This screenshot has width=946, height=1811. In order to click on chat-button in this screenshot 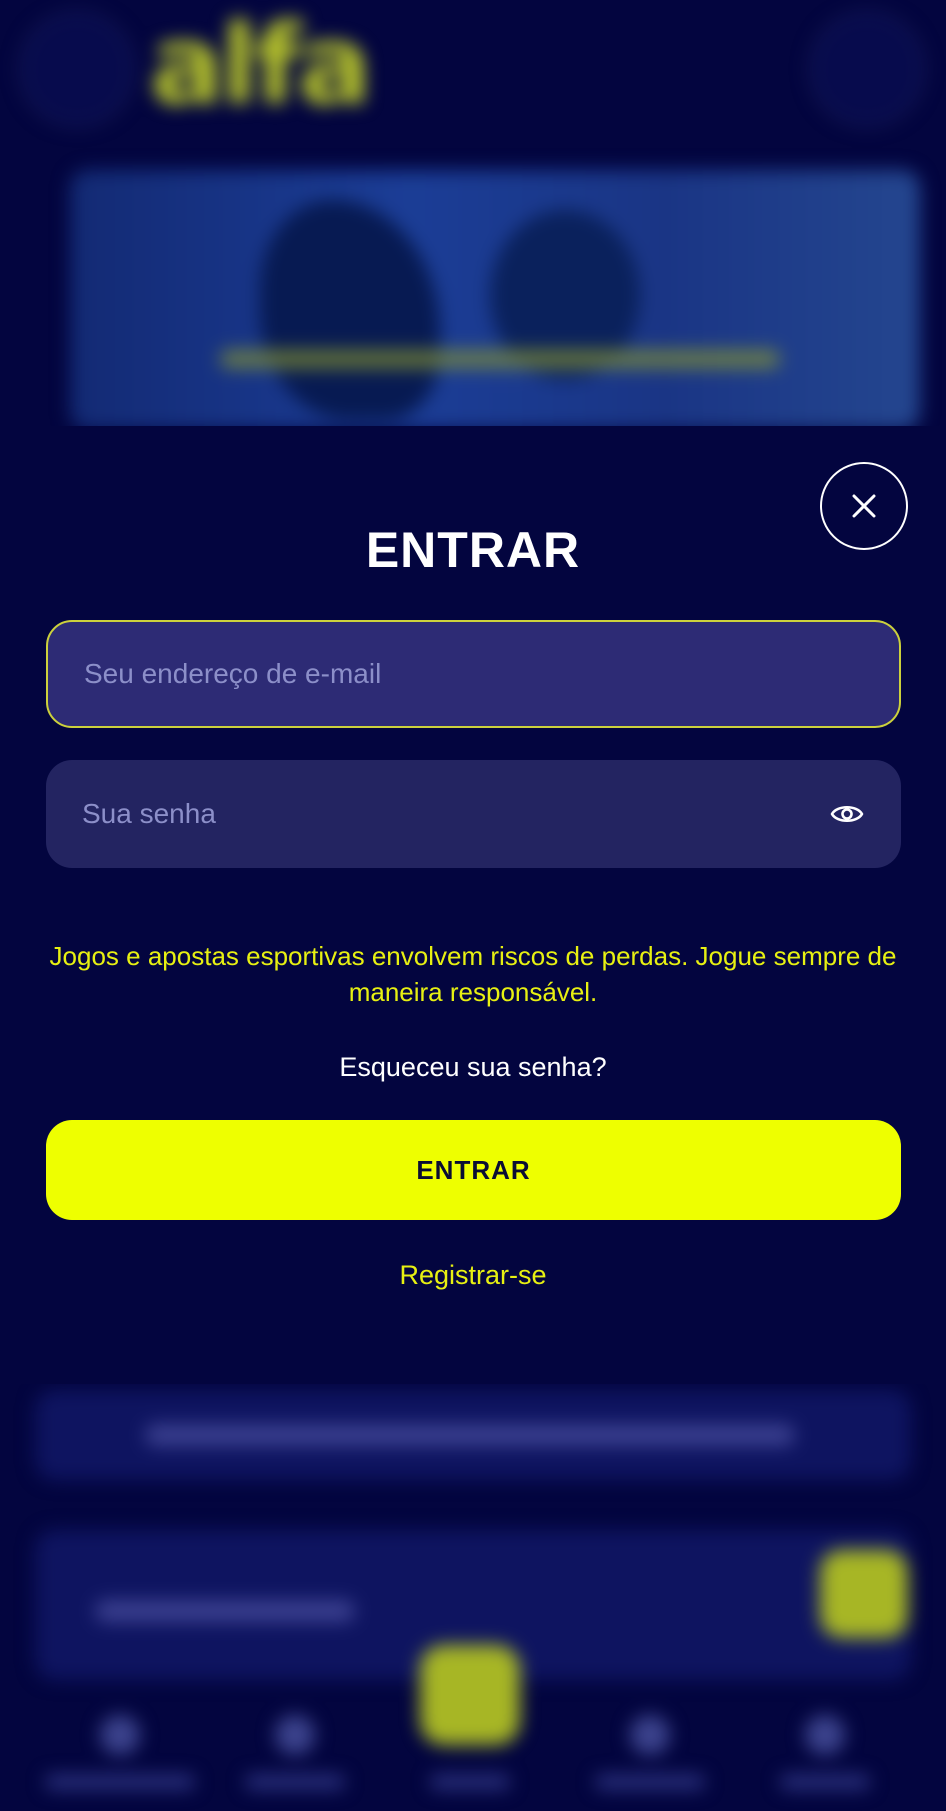, I will do `click(864, 1594)`.